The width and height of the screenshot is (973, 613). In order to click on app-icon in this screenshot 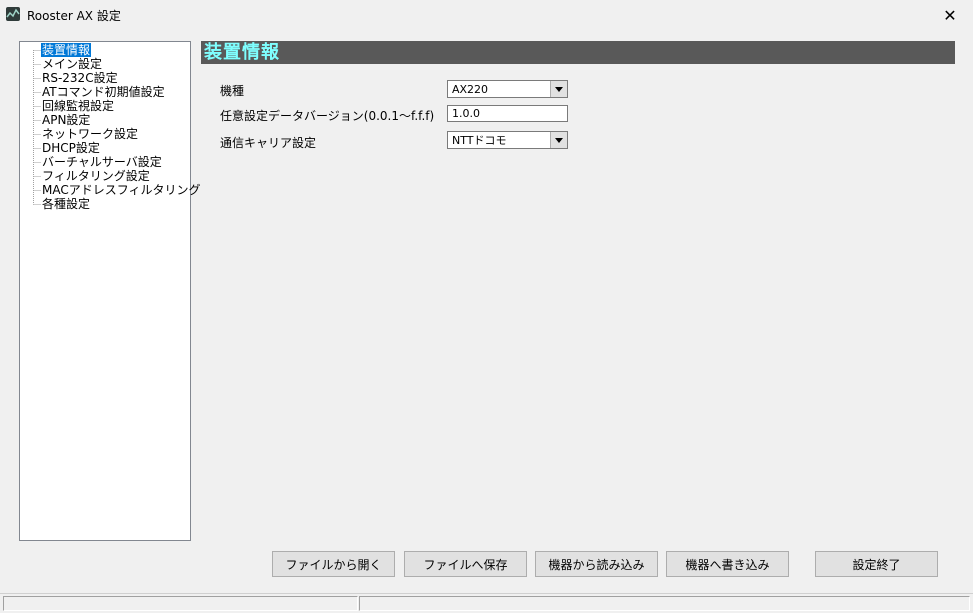, I will do `click(13, 14)`.